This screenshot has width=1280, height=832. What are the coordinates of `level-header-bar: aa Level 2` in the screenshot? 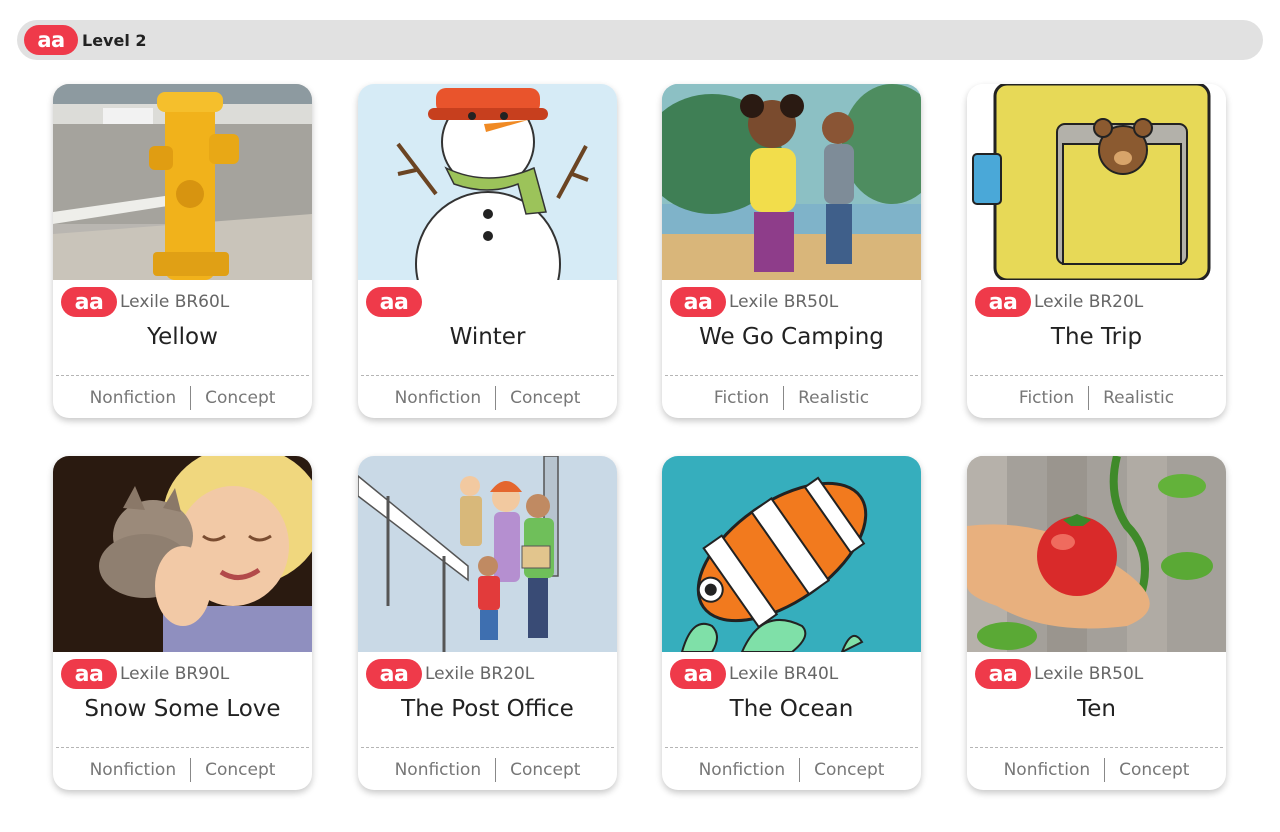 It's located at (640, 40).